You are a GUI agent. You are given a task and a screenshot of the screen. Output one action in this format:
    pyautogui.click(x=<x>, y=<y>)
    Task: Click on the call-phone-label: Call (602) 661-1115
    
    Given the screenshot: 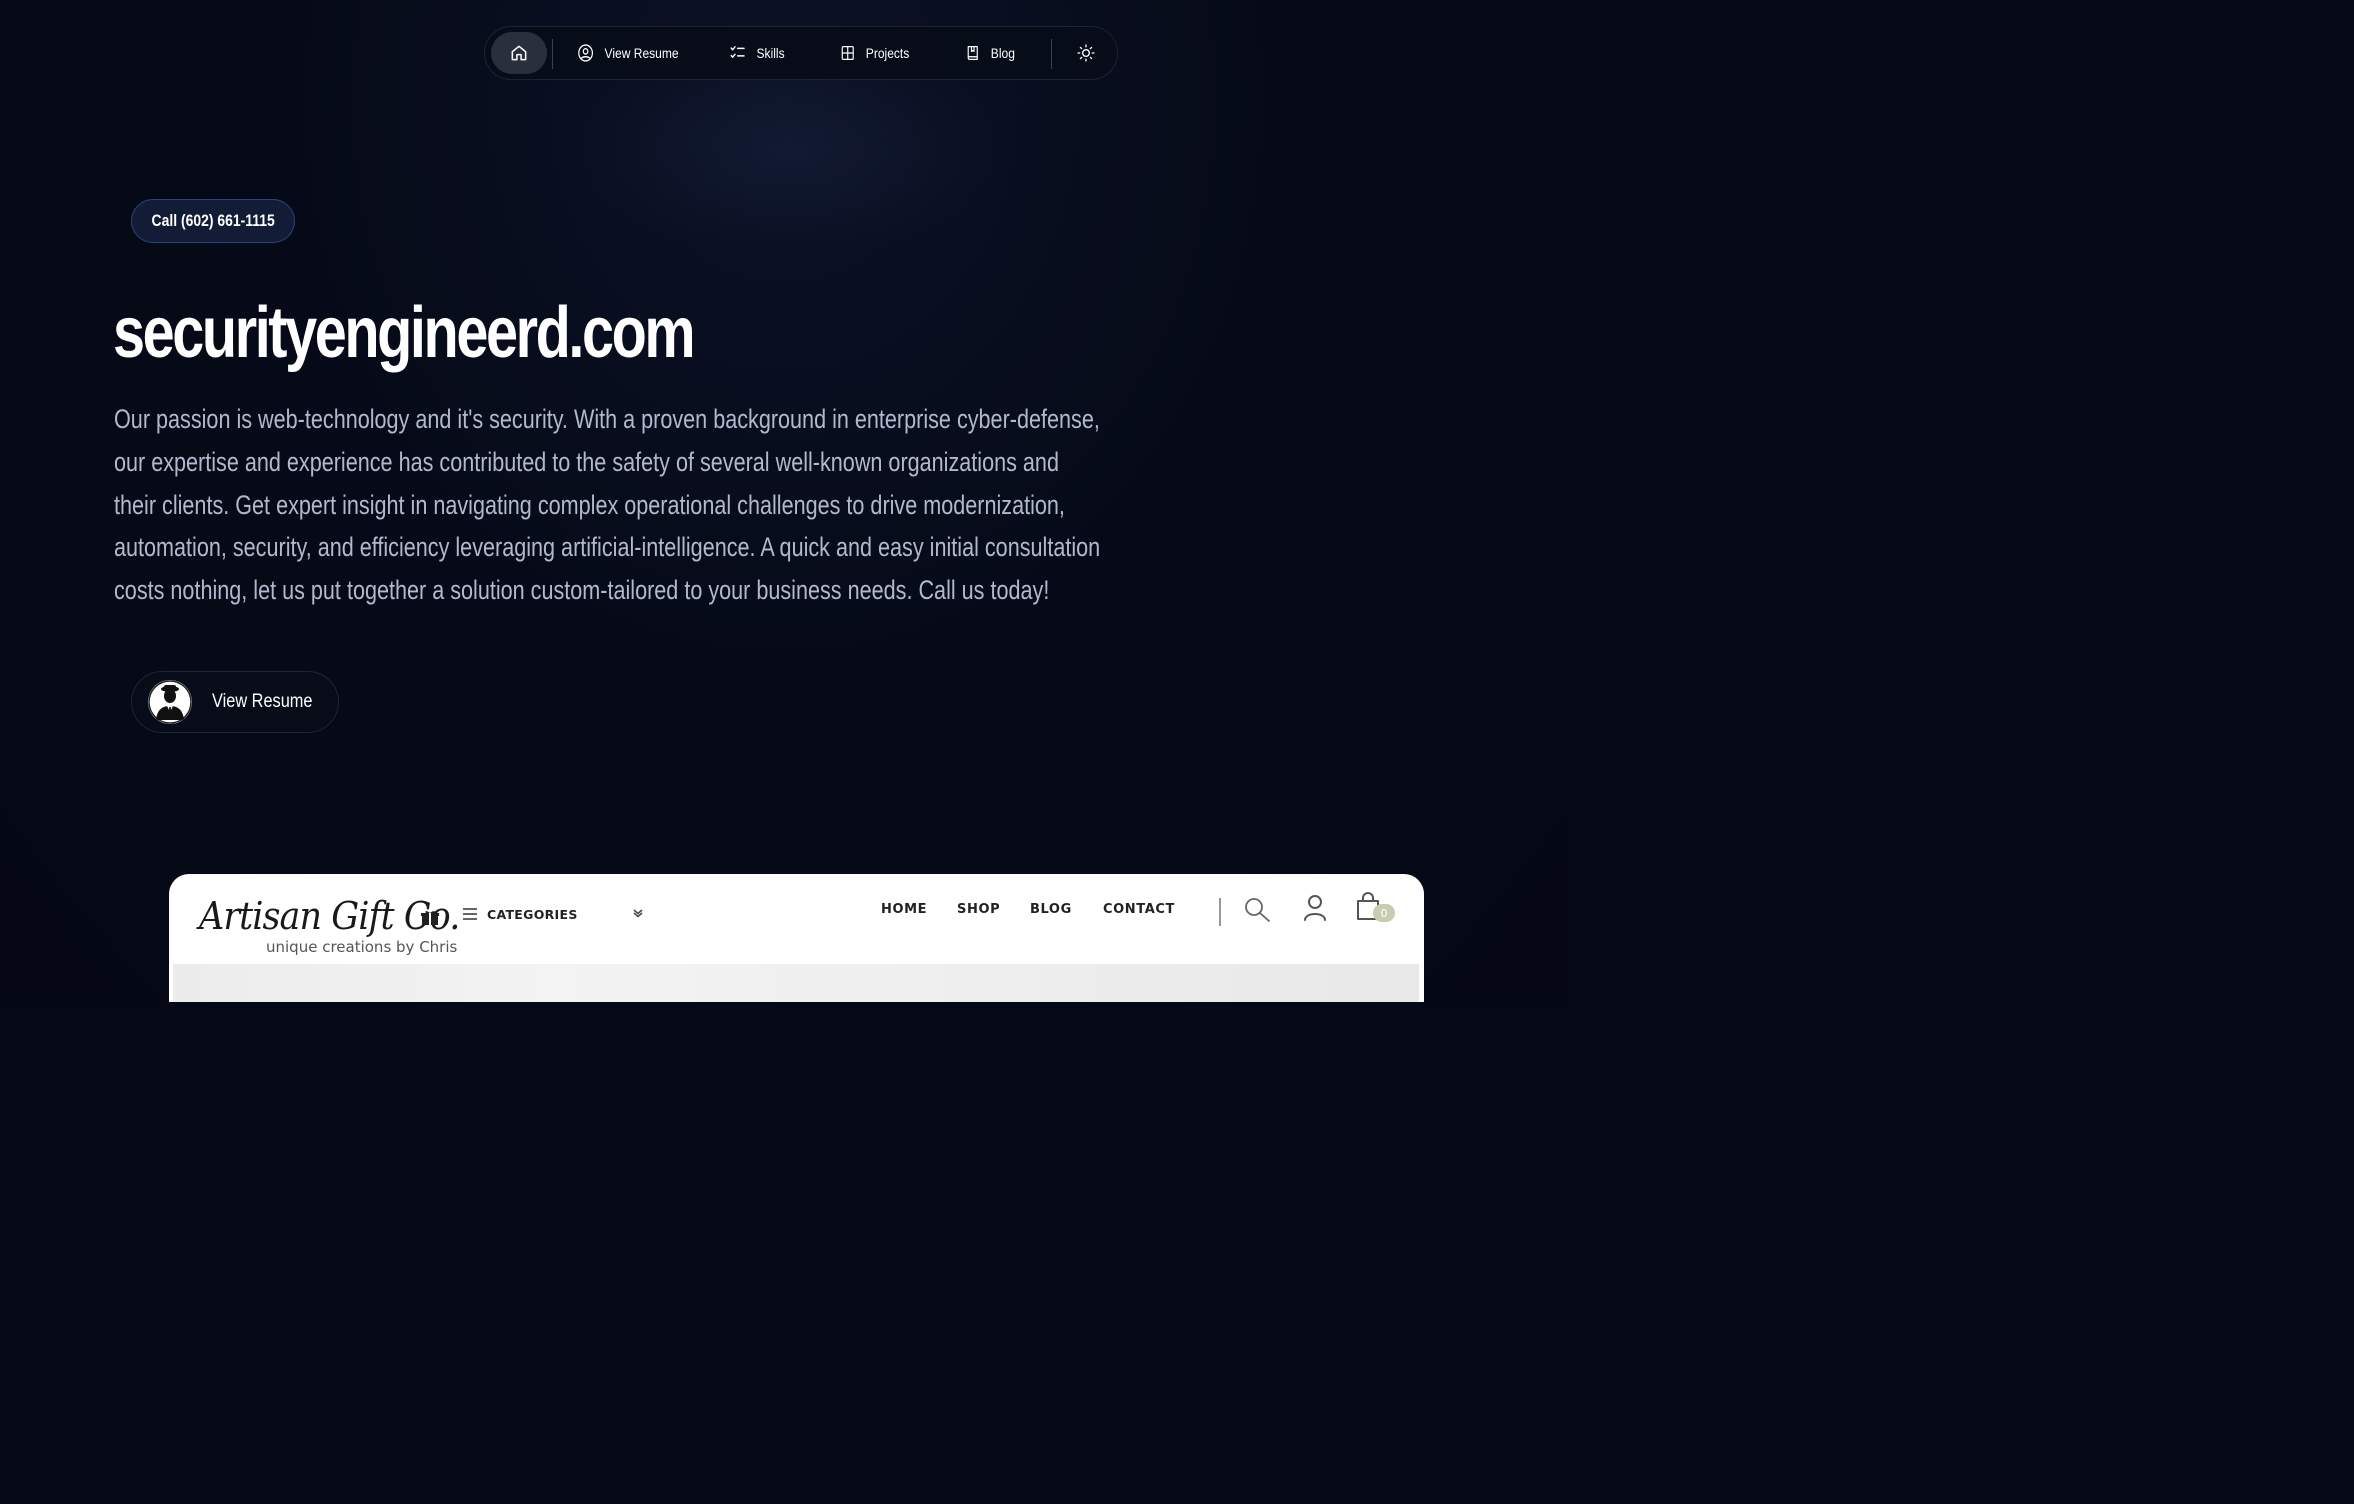 What is the action you would take?
    pyautogui.click(x=213, y=220)
    